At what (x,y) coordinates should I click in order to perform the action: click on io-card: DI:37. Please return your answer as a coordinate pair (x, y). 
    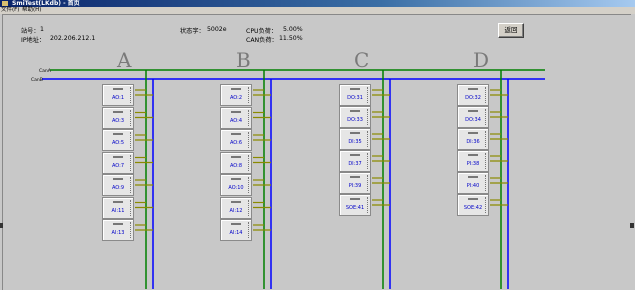
    Looking at the image, I should click on (355, 161).